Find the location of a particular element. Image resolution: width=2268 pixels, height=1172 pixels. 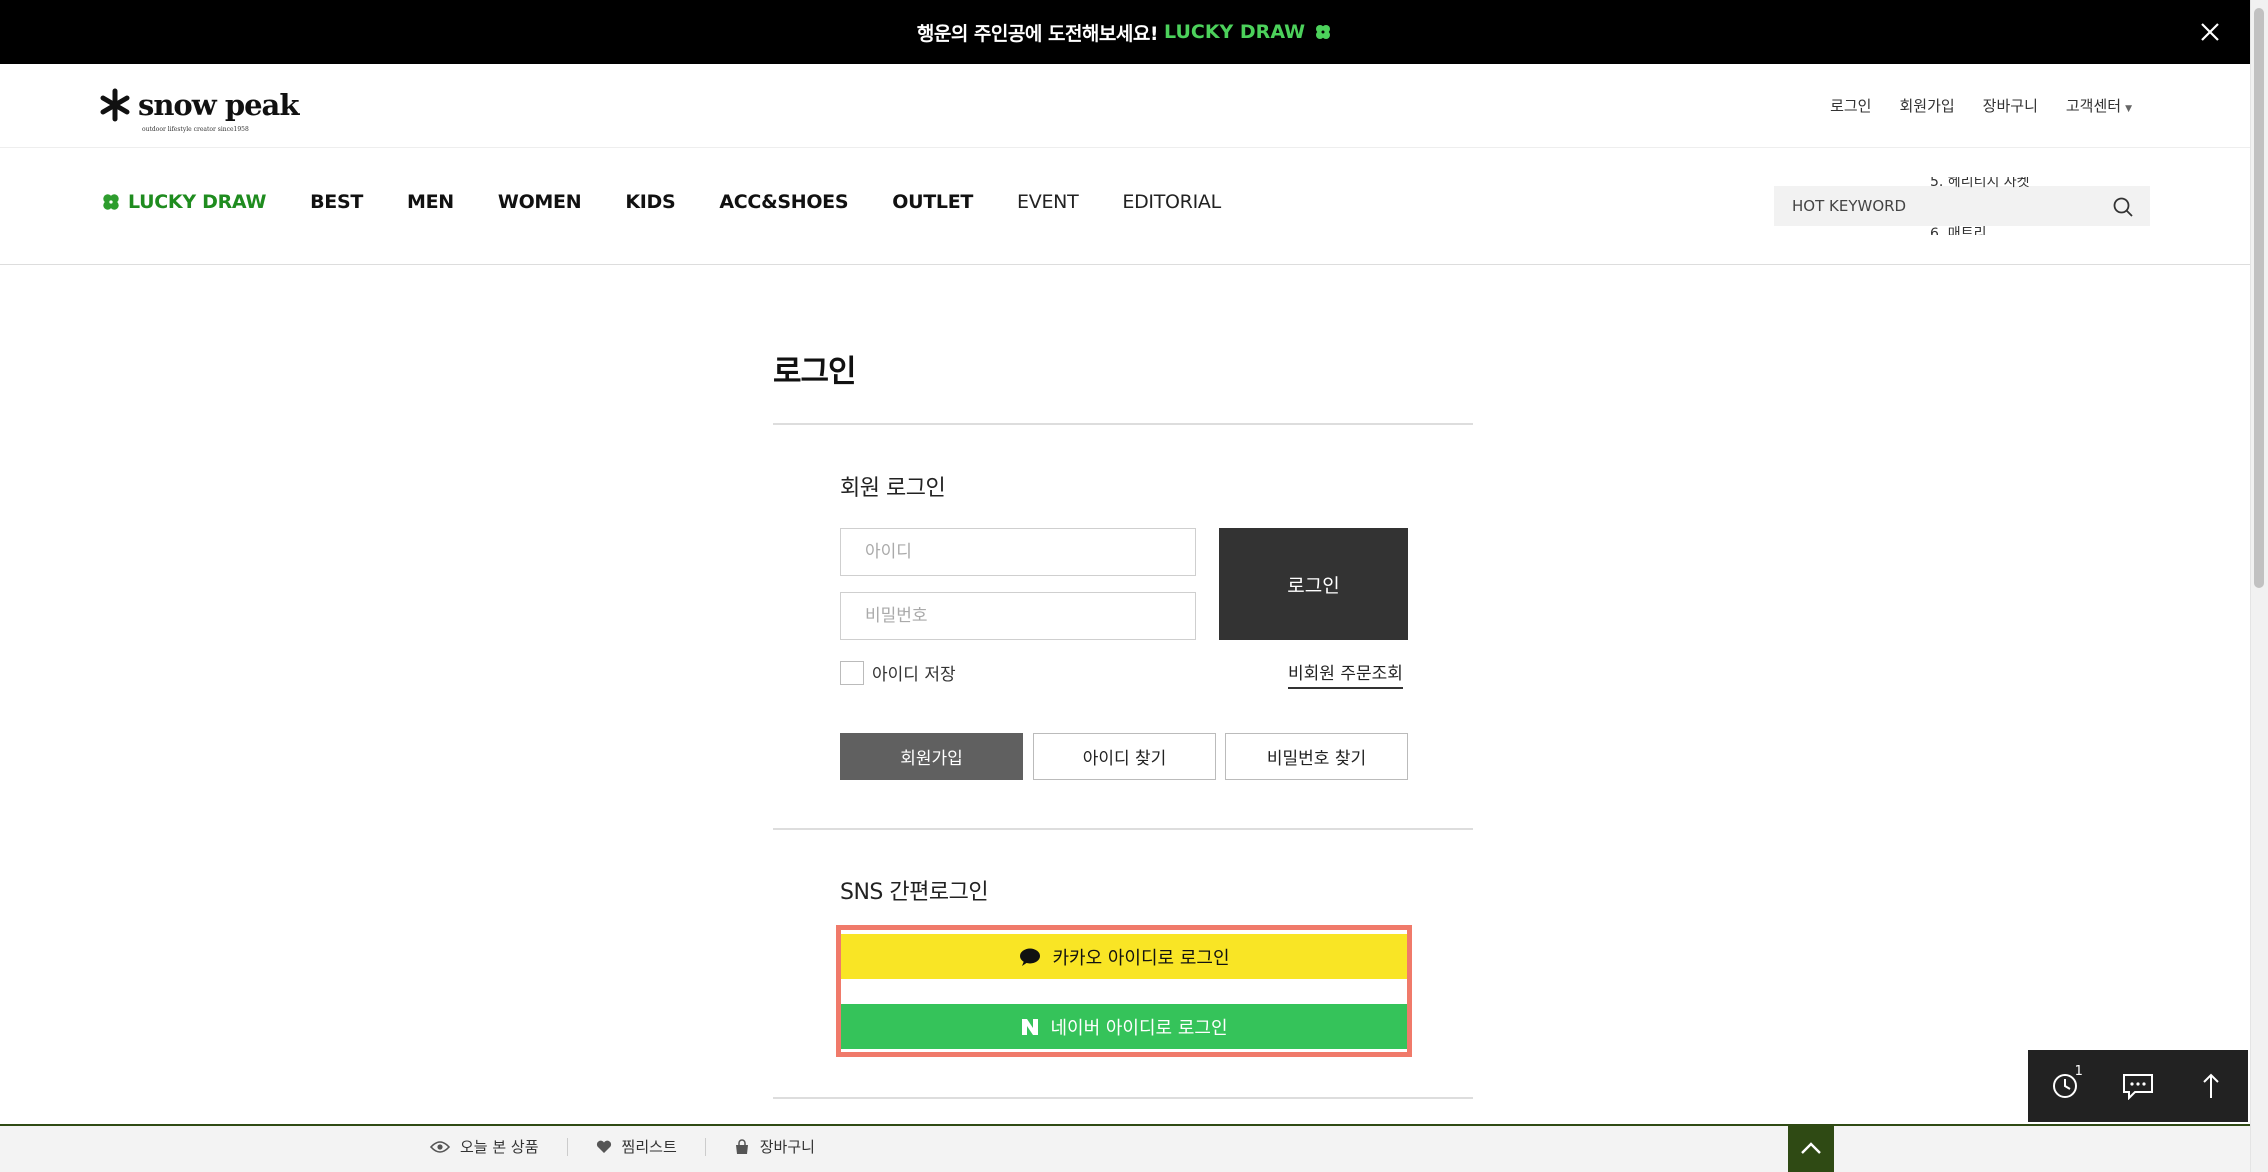

kakao-login-label: 카카오 아이디로 로그인 is located at coordinates (1141, 958).